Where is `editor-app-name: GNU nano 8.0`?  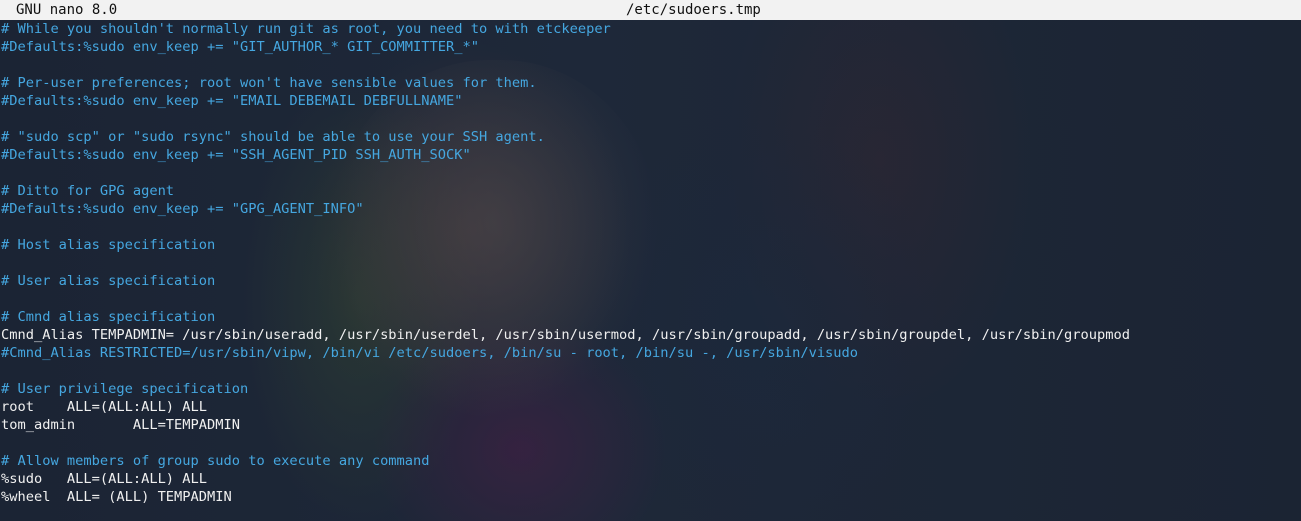 editor-app-name: GNU nano 8.0 is located at coordinates (67, 10).